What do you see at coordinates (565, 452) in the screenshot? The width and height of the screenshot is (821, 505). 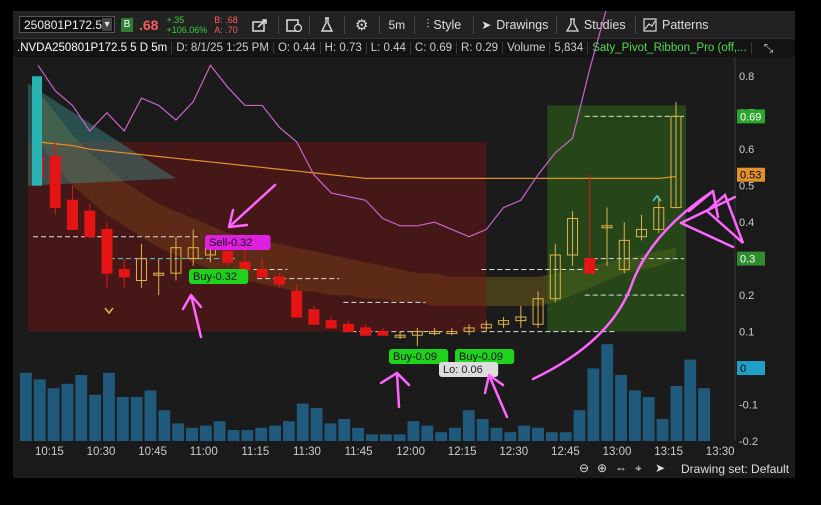 I see `time-tick-label: 12:45` at bounding box center [565, 452].